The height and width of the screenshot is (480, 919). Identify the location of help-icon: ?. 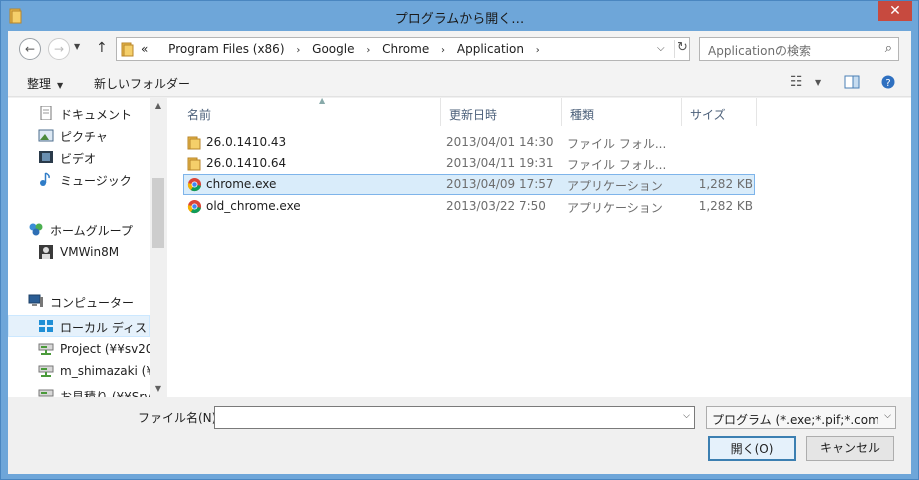
(888, 82).